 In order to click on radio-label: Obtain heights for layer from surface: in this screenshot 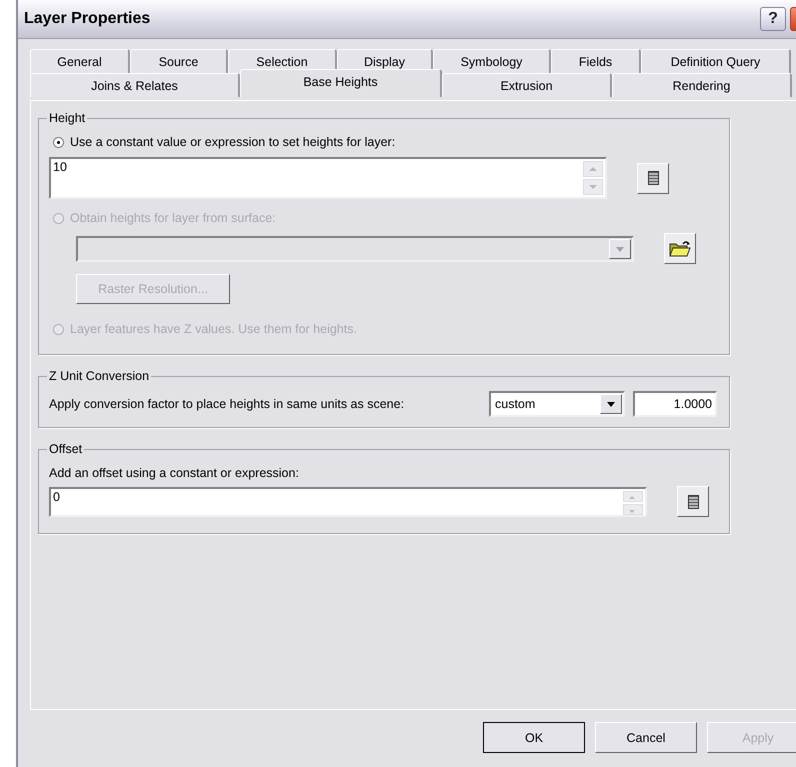, I will do `click(173, 218)`.